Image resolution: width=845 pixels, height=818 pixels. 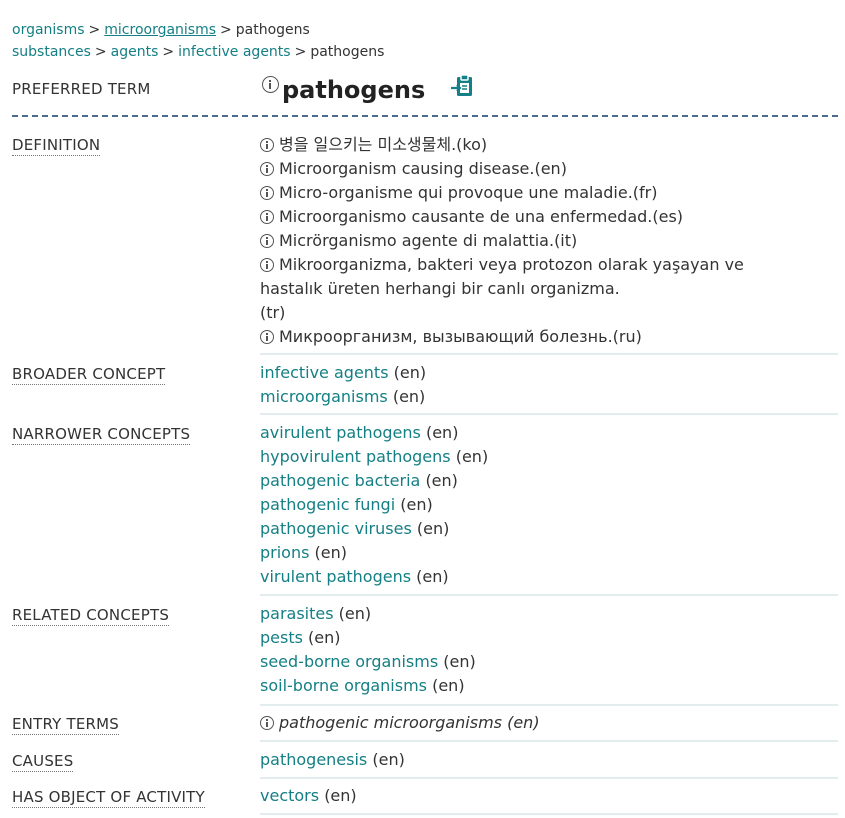 I want to click on list-item: pathogenic bacteria (en), so click(x=359, y=480).